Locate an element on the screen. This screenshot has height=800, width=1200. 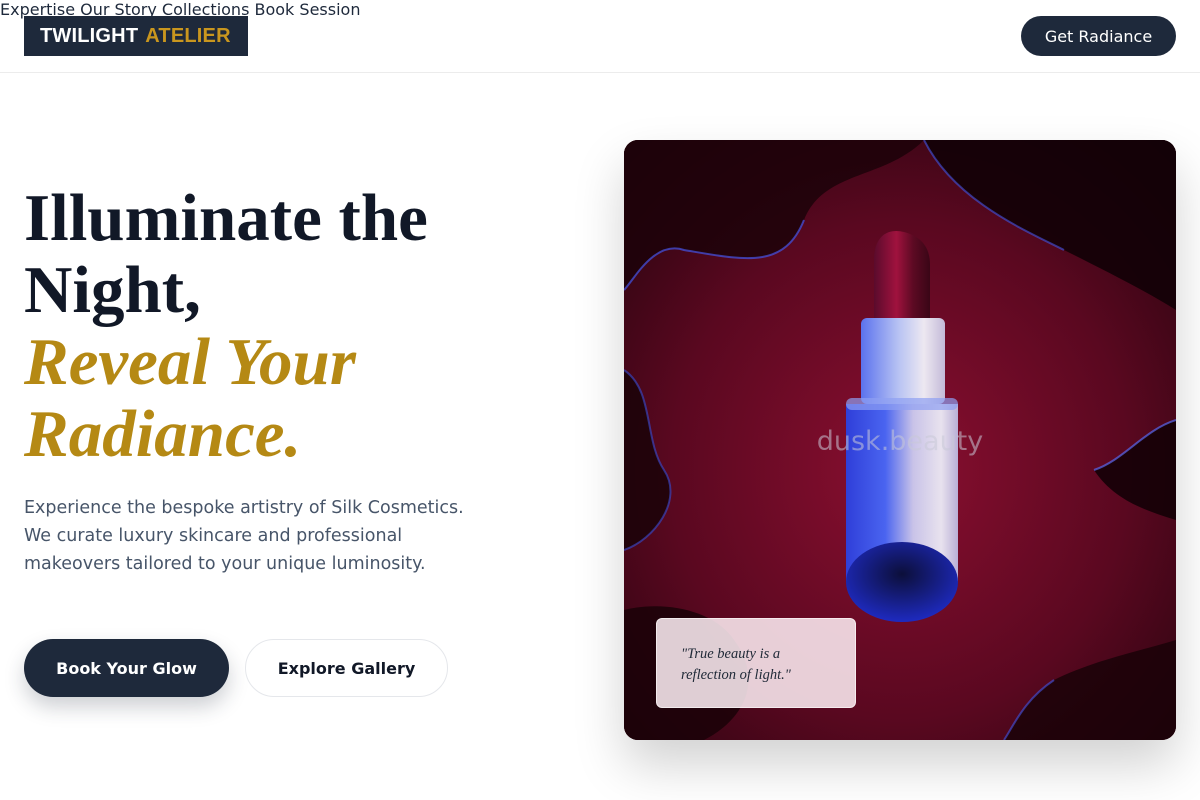
headline-accent-line-1: Reveal Your is located at coordinates (190, 362).